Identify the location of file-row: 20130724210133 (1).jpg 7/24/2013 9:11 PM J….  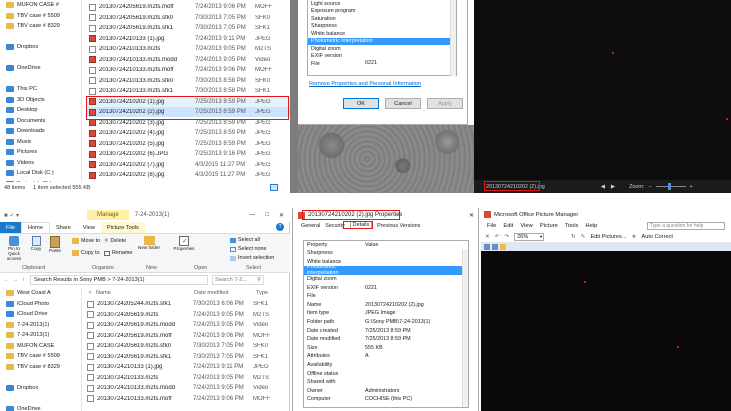
(190, 39).